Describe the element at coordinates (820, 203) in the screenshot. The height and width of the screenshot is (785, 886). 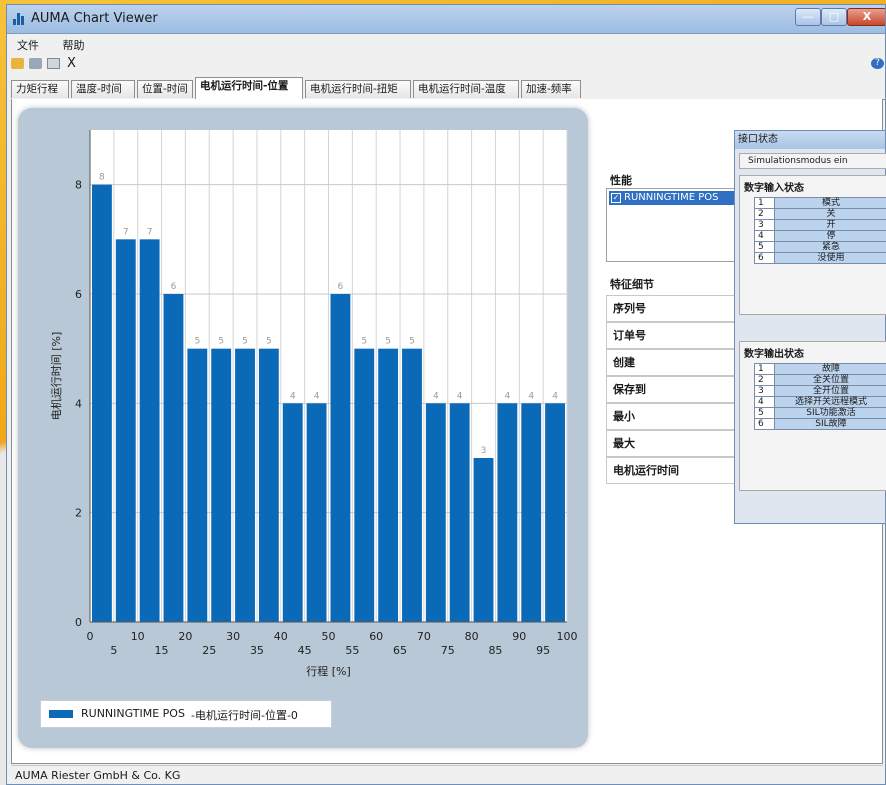
I see `digital-input-row: 1 模式` at that location.